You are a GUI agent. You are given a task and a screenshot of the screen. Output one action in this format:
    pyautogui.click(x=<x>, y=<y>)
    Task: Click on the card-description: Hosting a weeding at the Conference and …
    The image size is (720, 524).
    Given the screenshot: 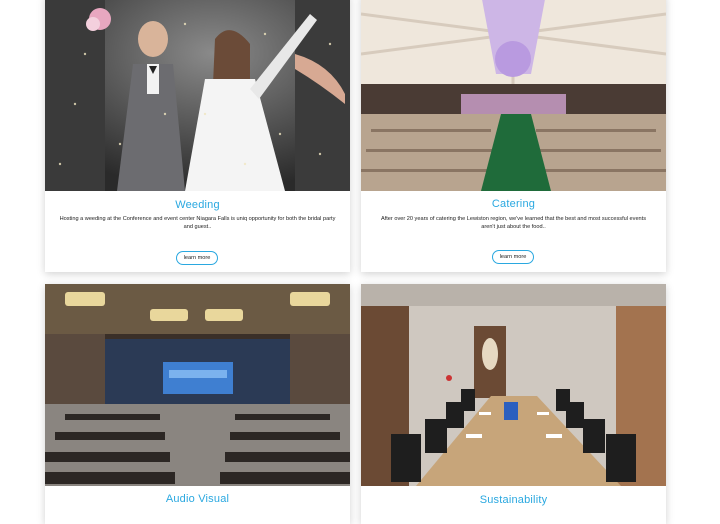 What is the action you would take?
    pyautogui.click(x=197, y=223)
    